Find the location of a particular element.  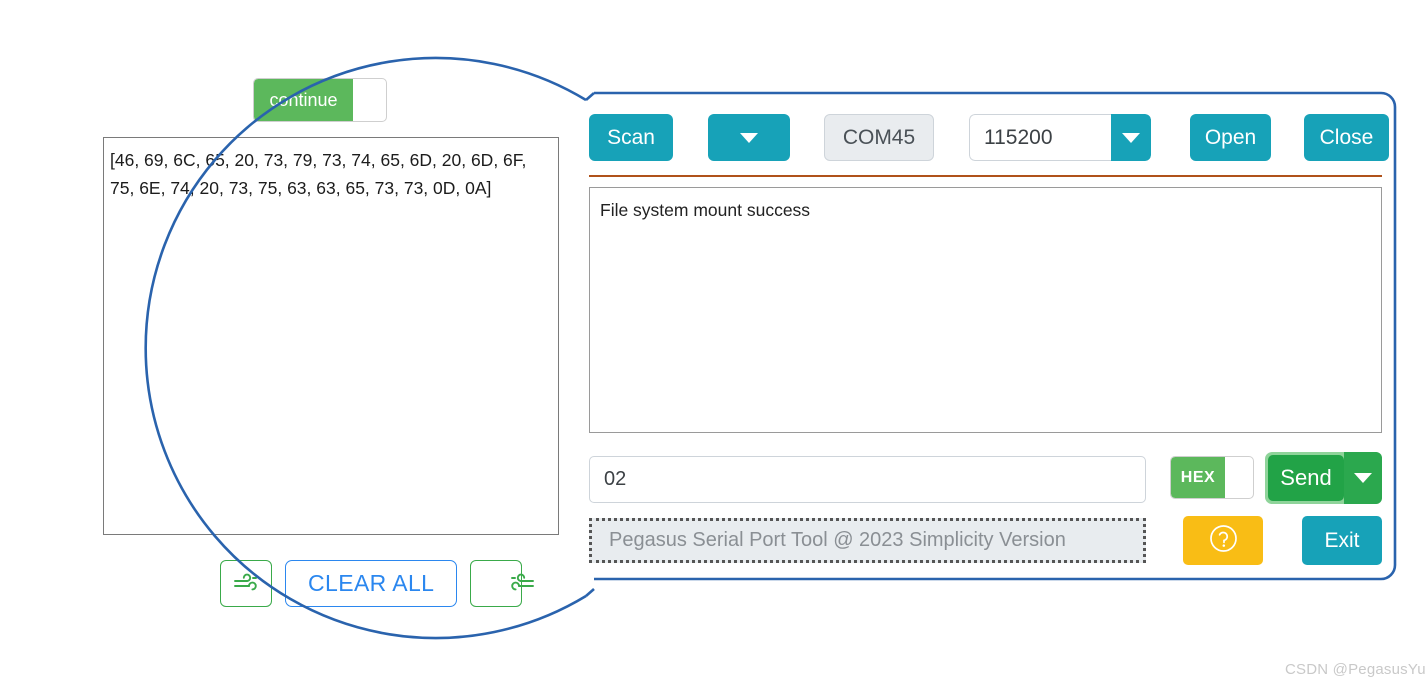

baudrate-dropdown-button is located at coordinates (1131, 137).